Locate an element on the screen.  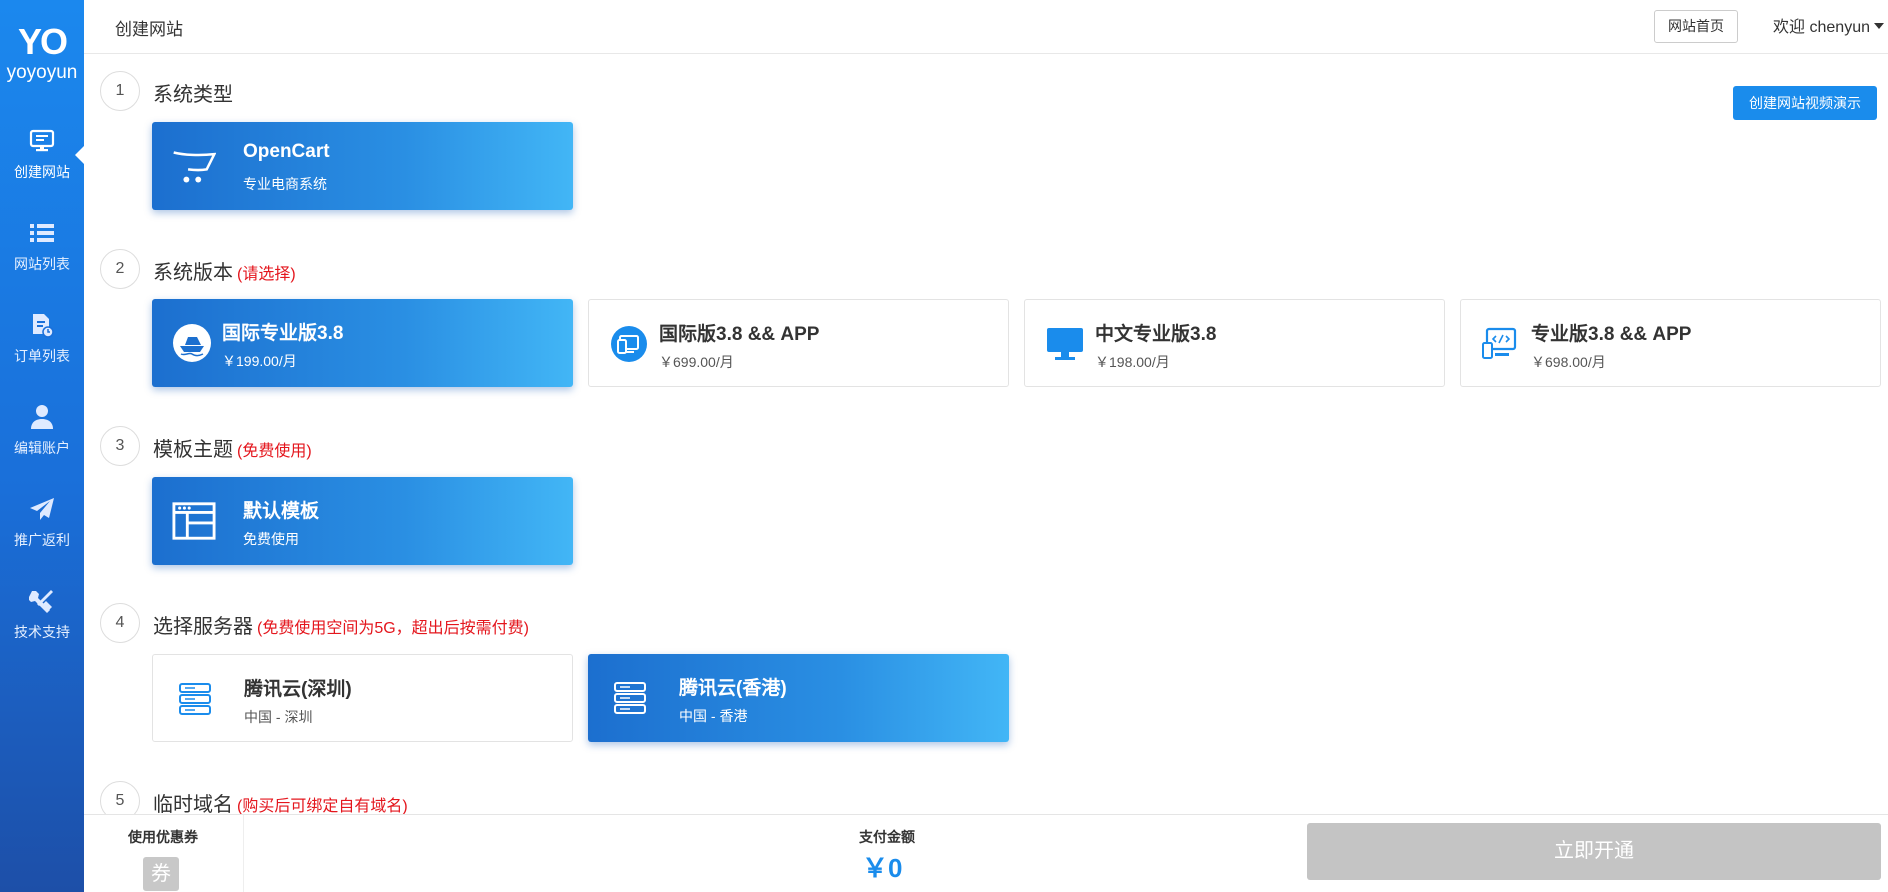
card-name: 中文专业版3.8 is located at coordinates (1156, 334).